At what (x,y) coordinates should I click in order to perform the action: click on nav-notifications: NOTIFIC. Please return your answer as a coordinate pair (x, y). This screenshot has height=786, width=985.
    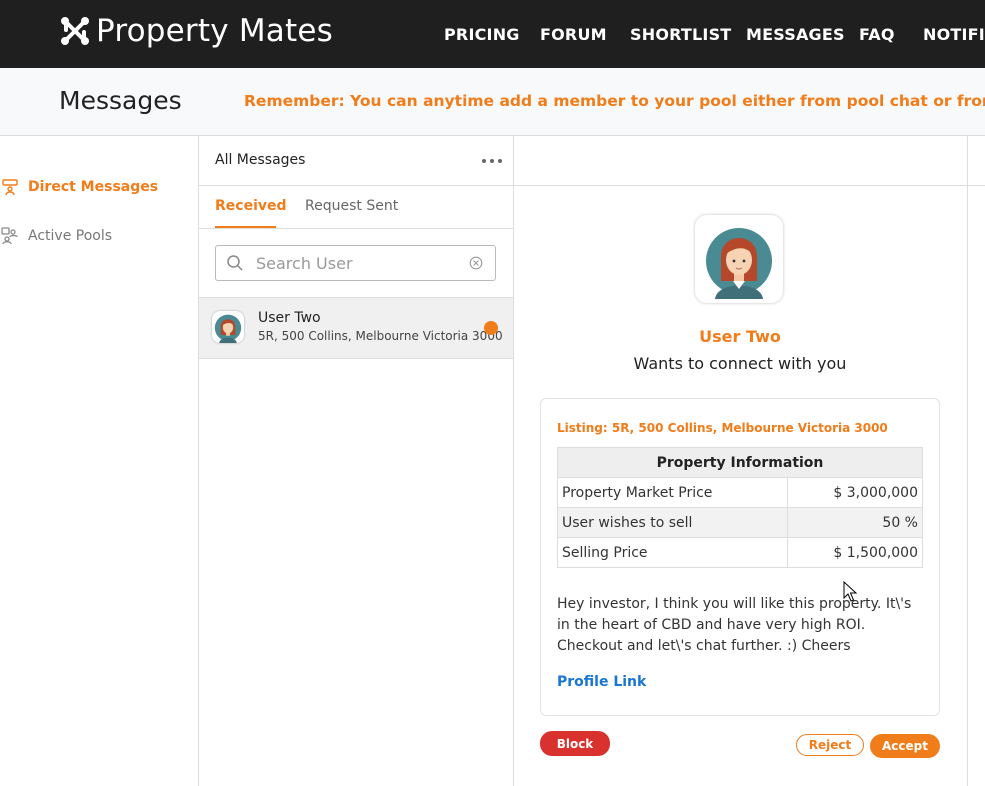
    Looking at the image, I should click on (954, 34).